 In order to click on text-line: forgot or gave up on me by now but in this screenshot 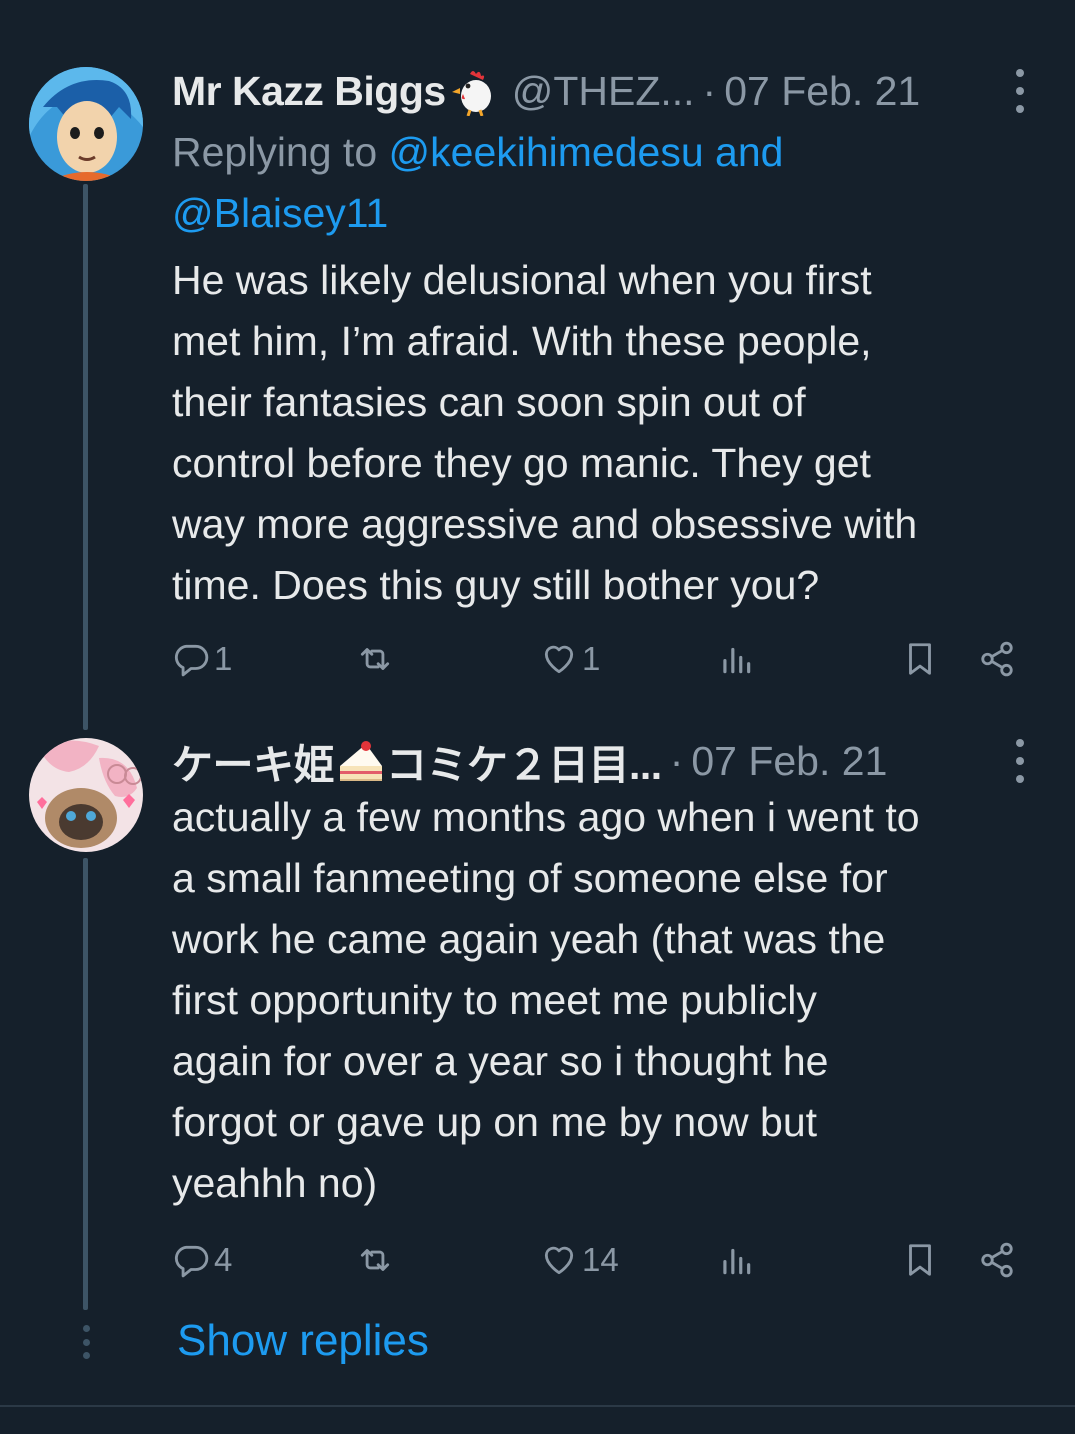, I will do `click(495, 1122)`.